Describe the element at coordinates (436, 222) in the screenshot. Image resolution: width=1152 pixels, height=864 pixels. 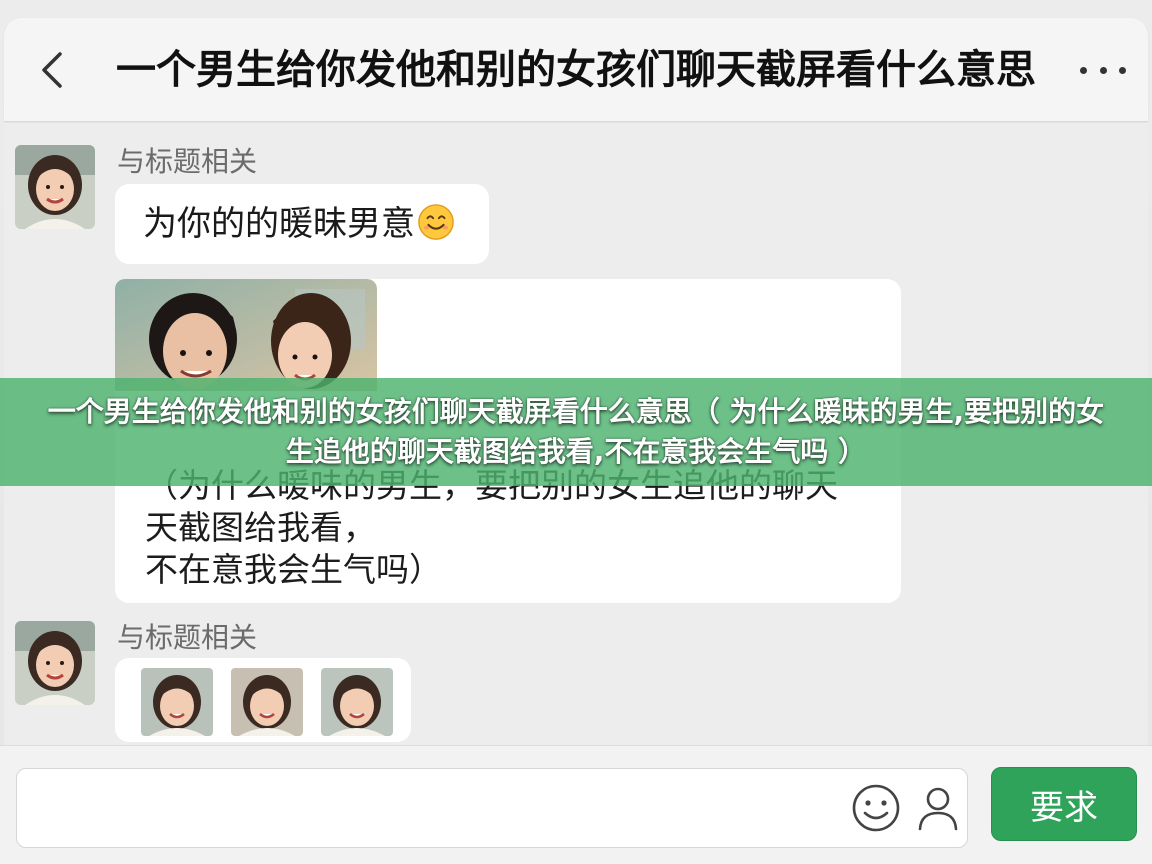
I see `smiling-face-icon` at that location.